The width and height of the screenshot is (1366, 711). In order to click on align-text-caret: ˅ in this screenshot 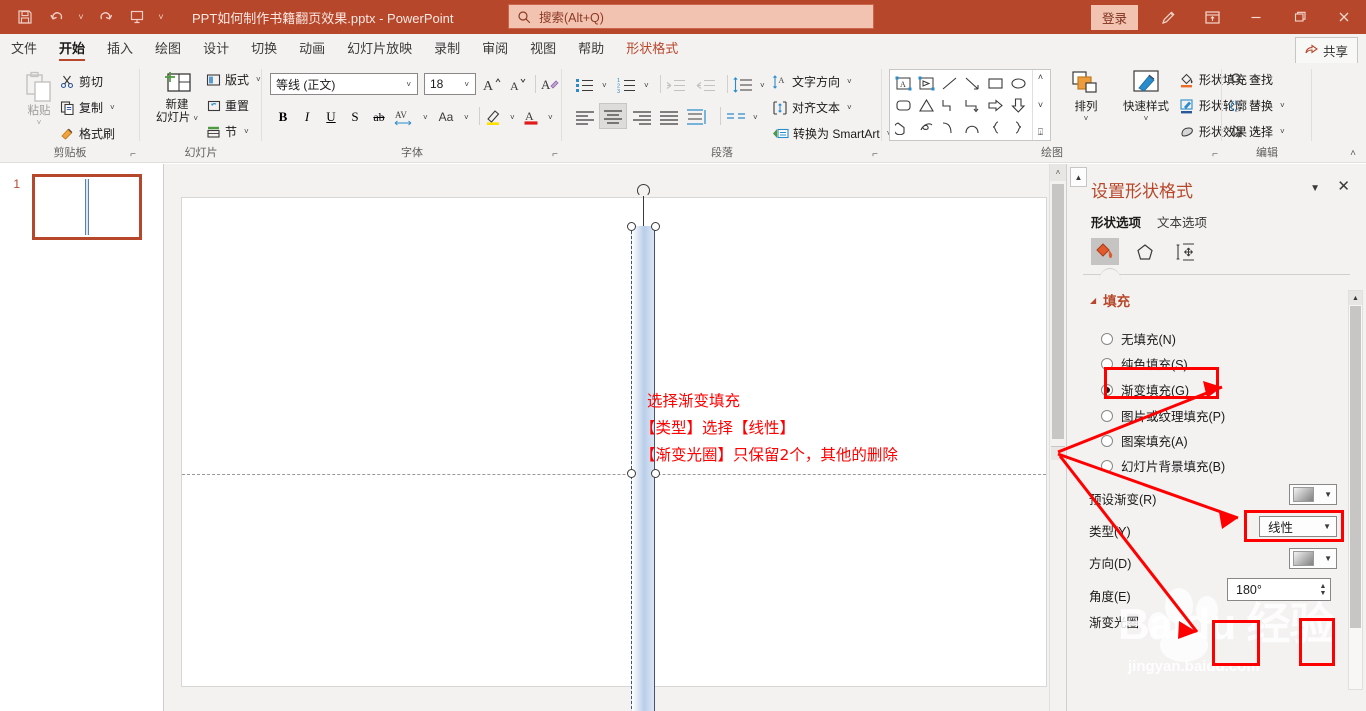, I will do `click(849, 107)`.